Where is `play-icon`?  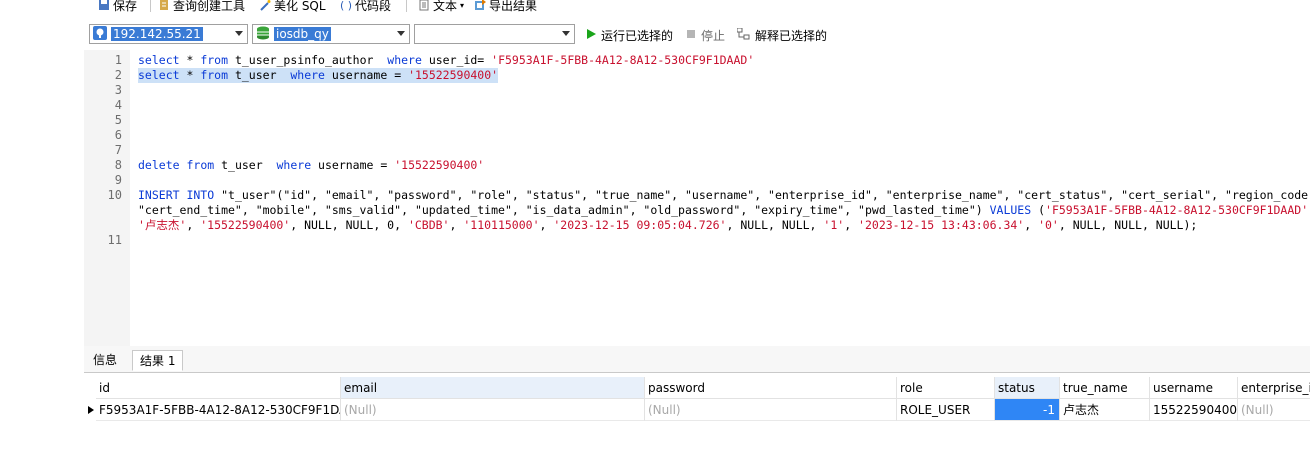 play-icon is located at coordinates (591, 35).